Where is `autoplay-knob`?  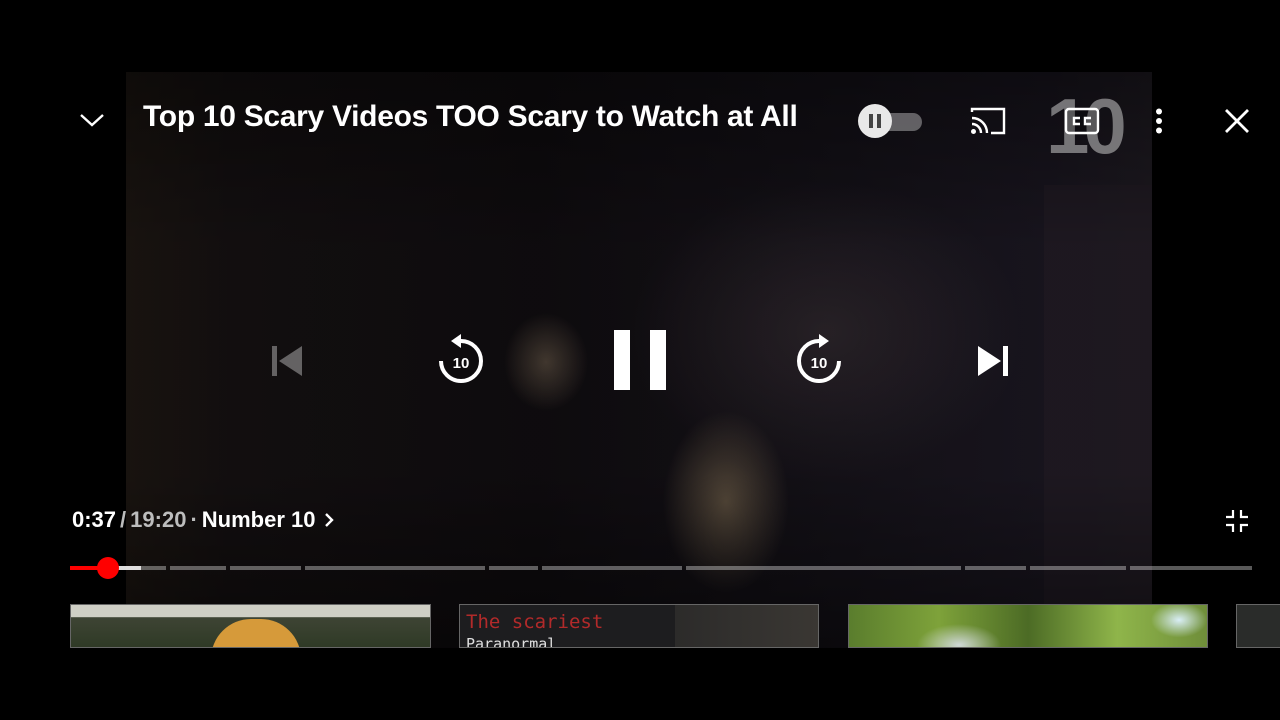 autoplay-knob is located at coordinates (875, 121).